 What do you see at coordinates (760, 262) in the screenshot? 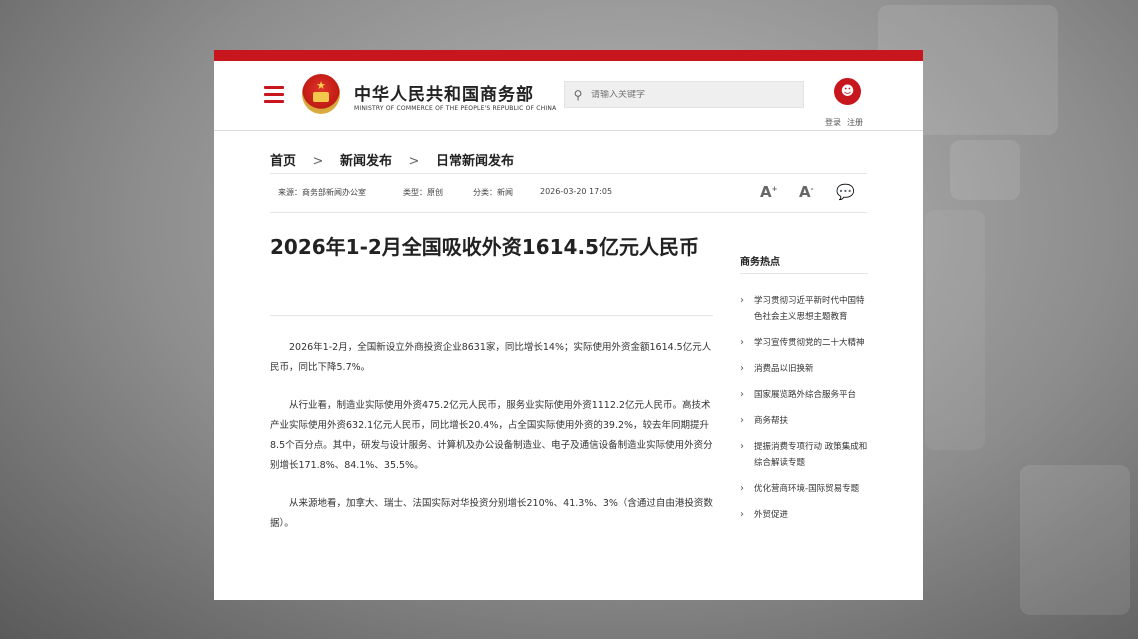
I see `sidebar-title: 商务热点` at bounding box center [760, 262].